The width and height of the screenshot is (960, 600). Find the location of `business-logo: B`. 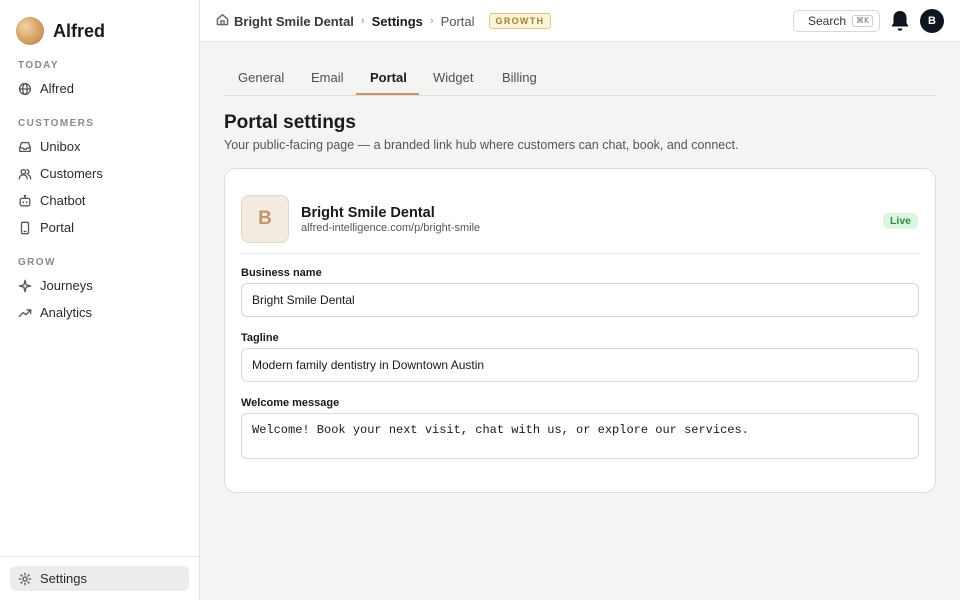

business-logo: B is located at coordinates (265, 219).